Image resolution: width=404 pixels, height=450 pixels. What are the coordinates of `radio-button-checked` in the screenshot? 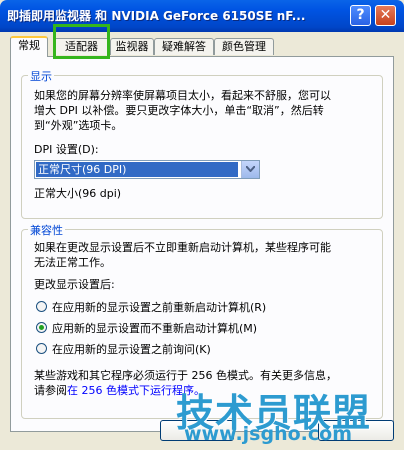 It's located at (41, 327).